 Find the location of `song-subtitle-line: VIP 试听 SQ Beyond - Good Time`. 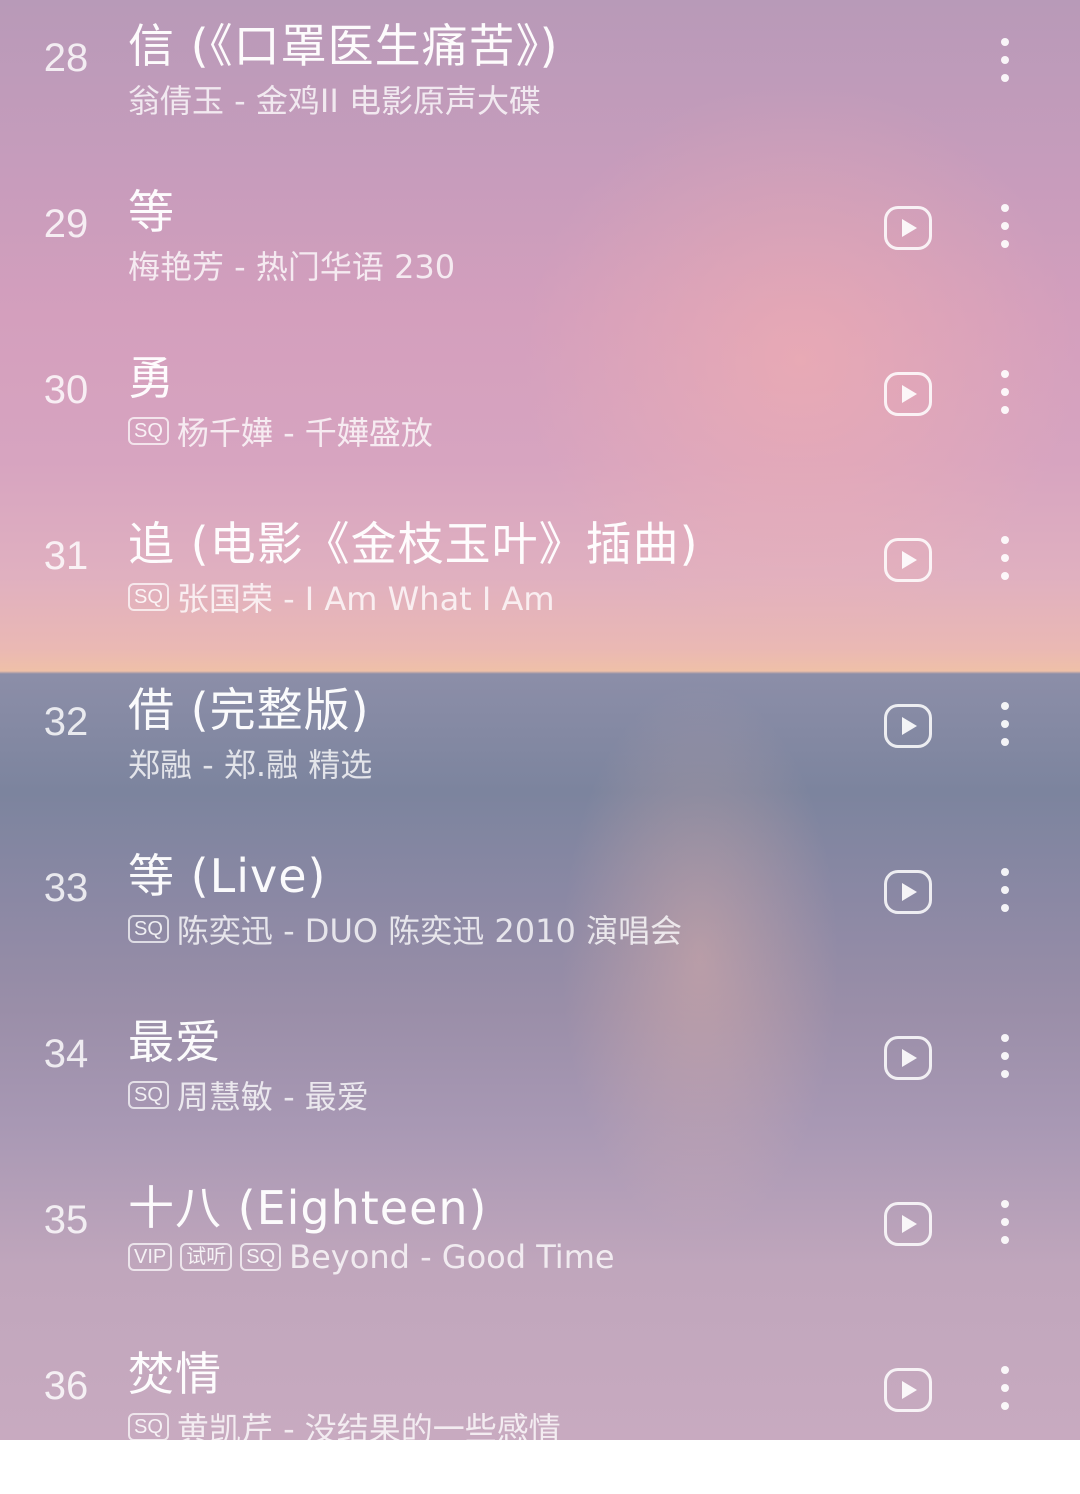

song-subtitle-line: VIP 试听 SQ Beyond - Good Time is located at coordinates (371, 1257).